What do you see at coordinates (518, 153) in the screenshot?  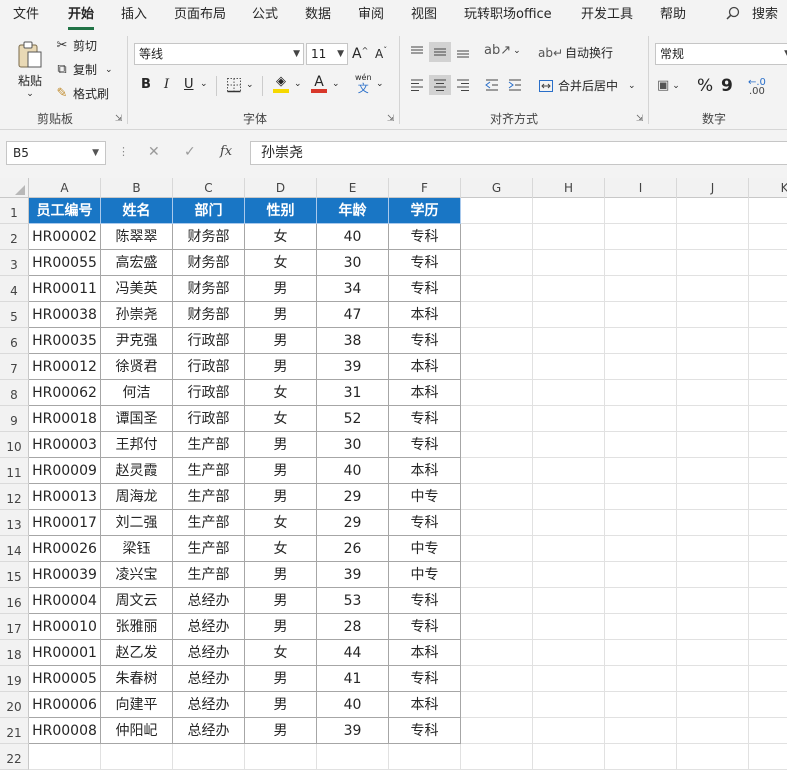 I see `formula-input: 孙崇尧` at bounding box center [518, 153].